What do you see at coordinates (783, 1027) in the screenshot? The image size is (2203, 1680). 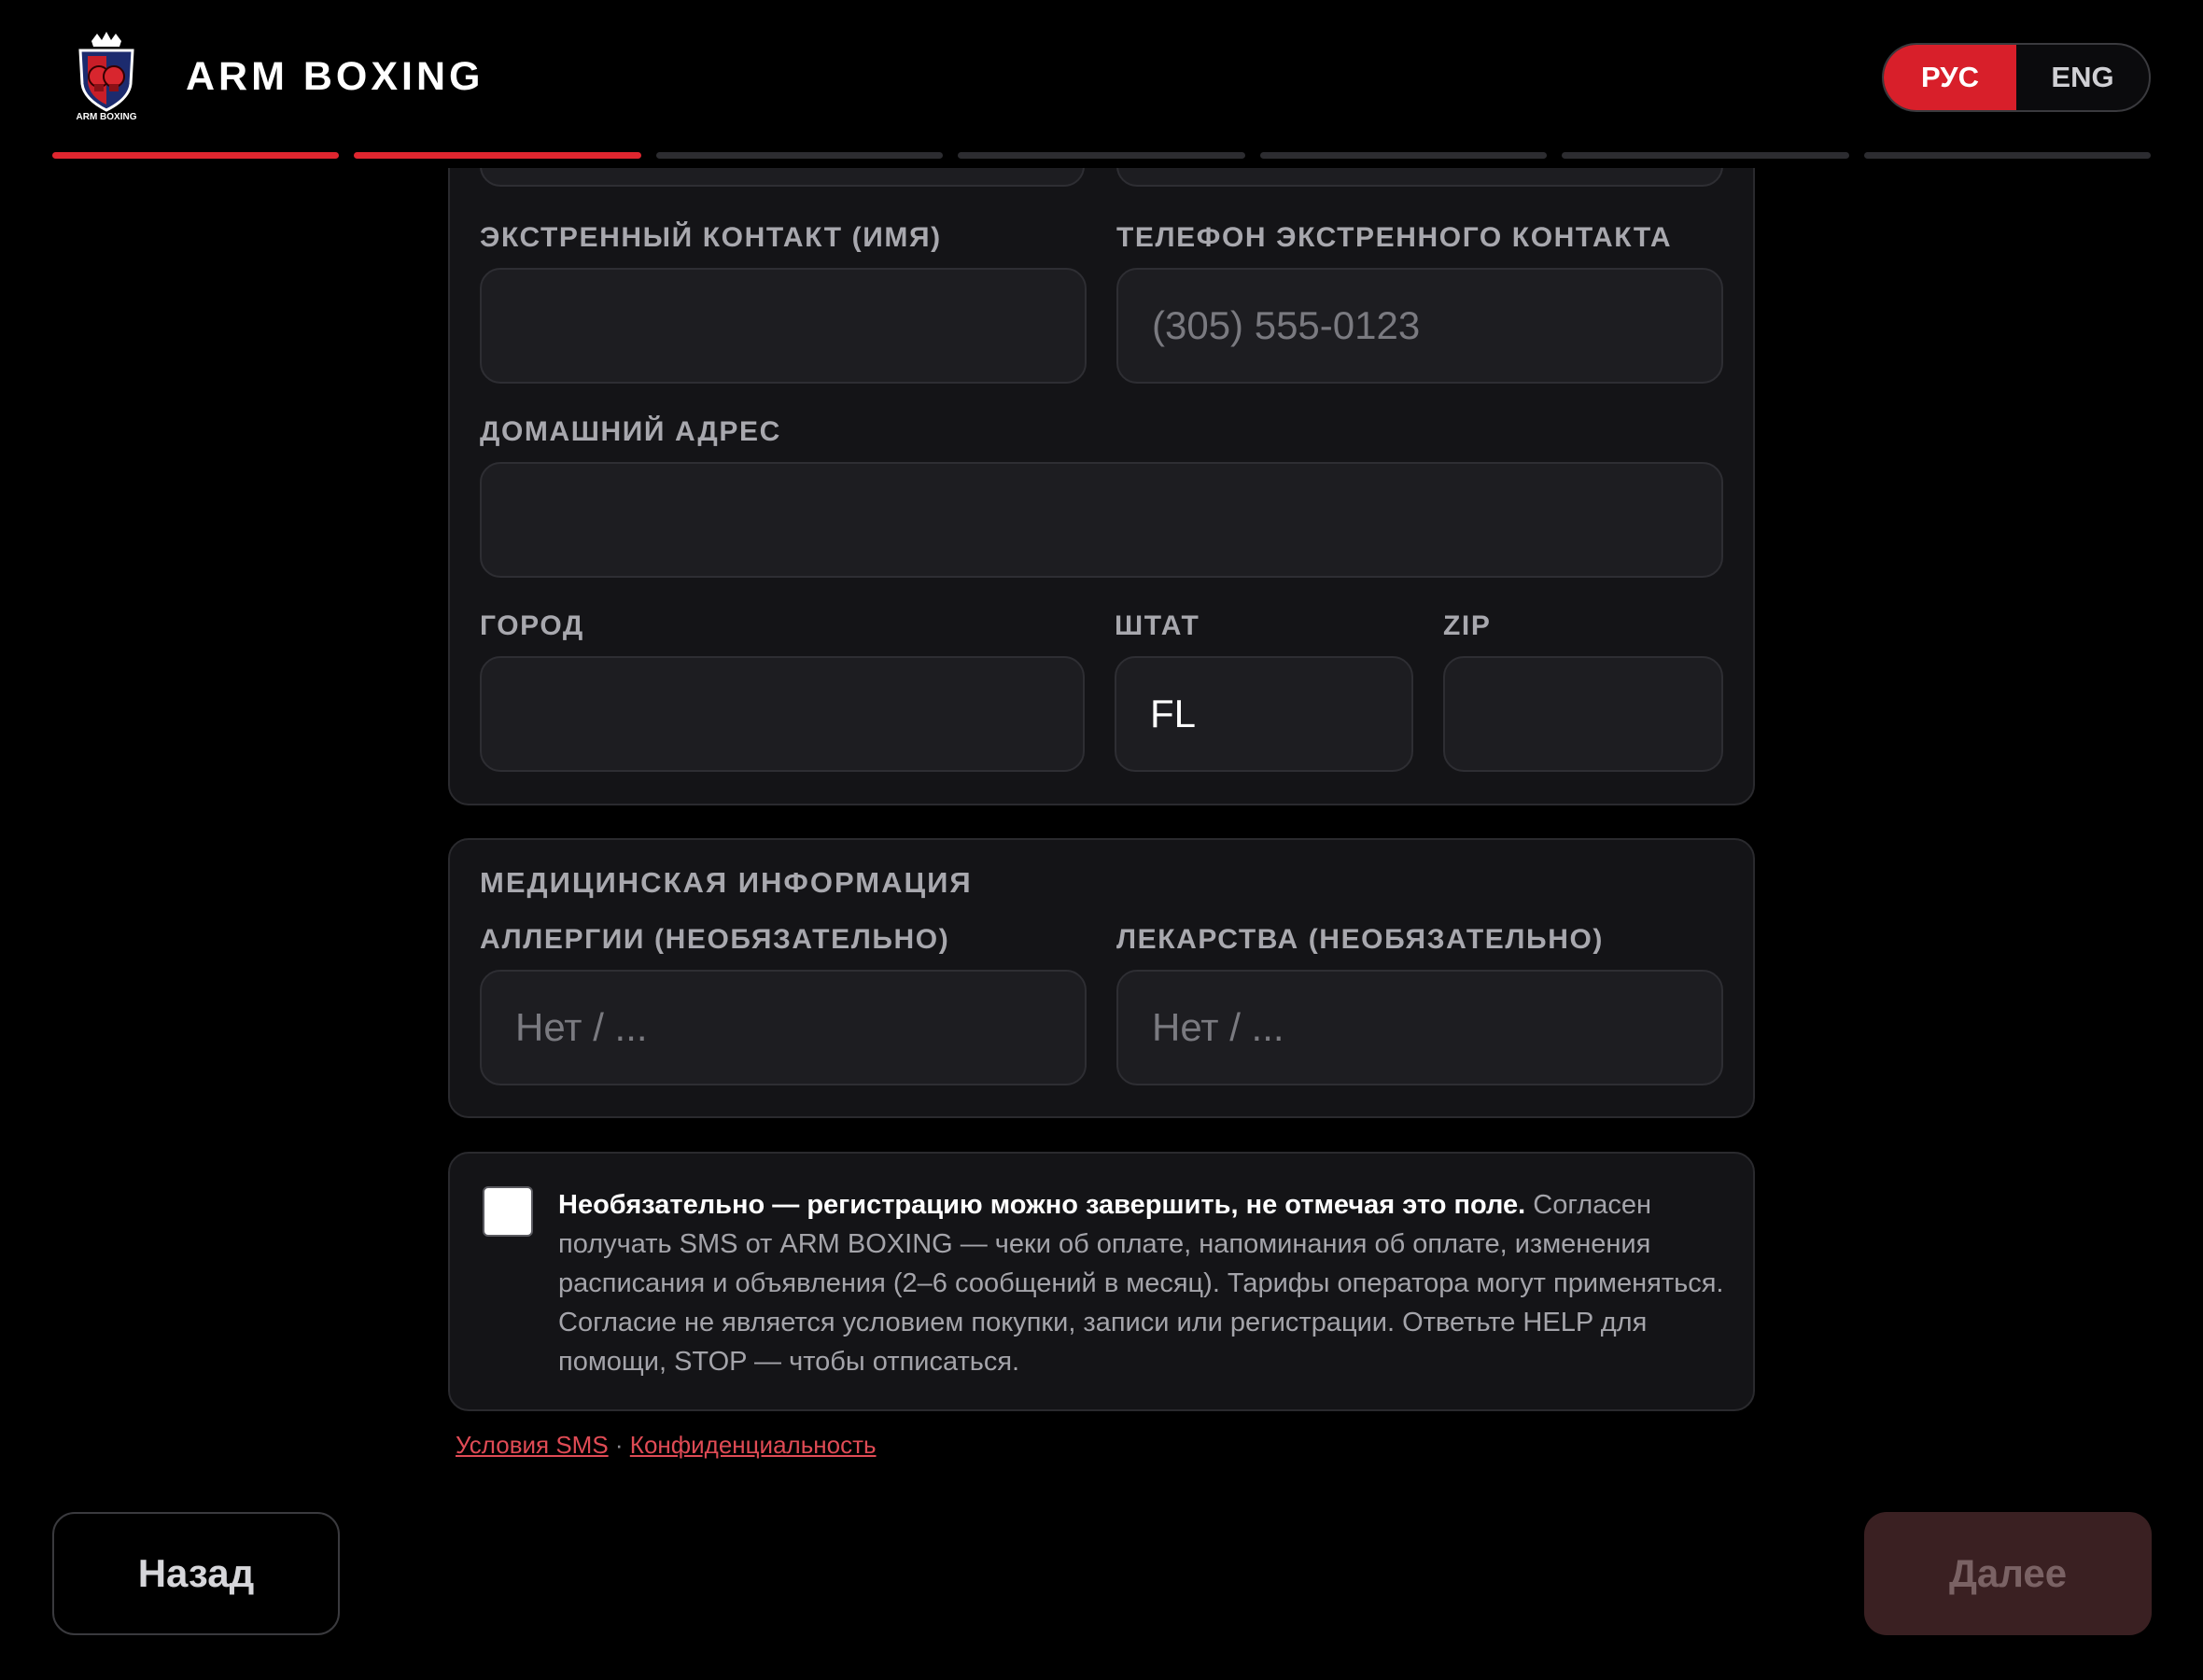 I see `allergies-input` at bounding box center [783, 1027].